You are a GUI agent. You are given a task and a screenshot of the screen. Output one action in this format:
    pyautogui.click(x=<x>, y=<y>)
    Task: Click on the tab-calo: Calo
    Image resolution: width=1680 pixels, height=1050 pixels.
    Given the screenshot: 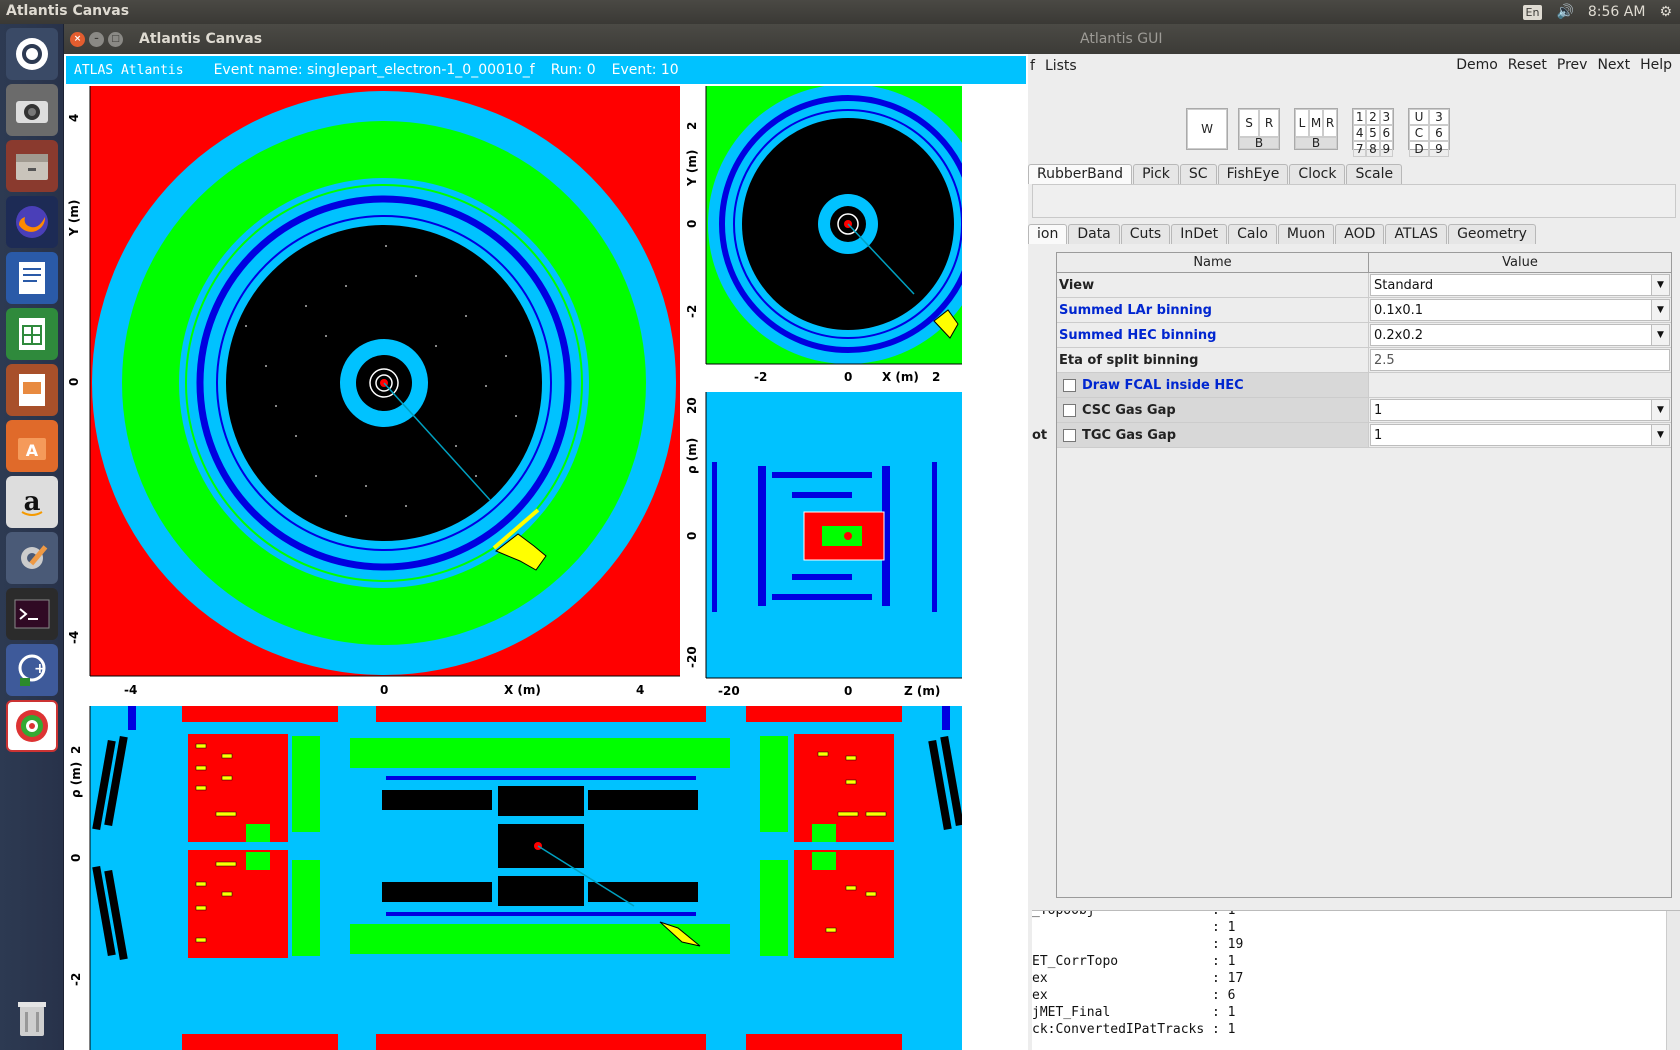 What is the action you would take?
    pyautogui.click(x=1252, y=234)
    